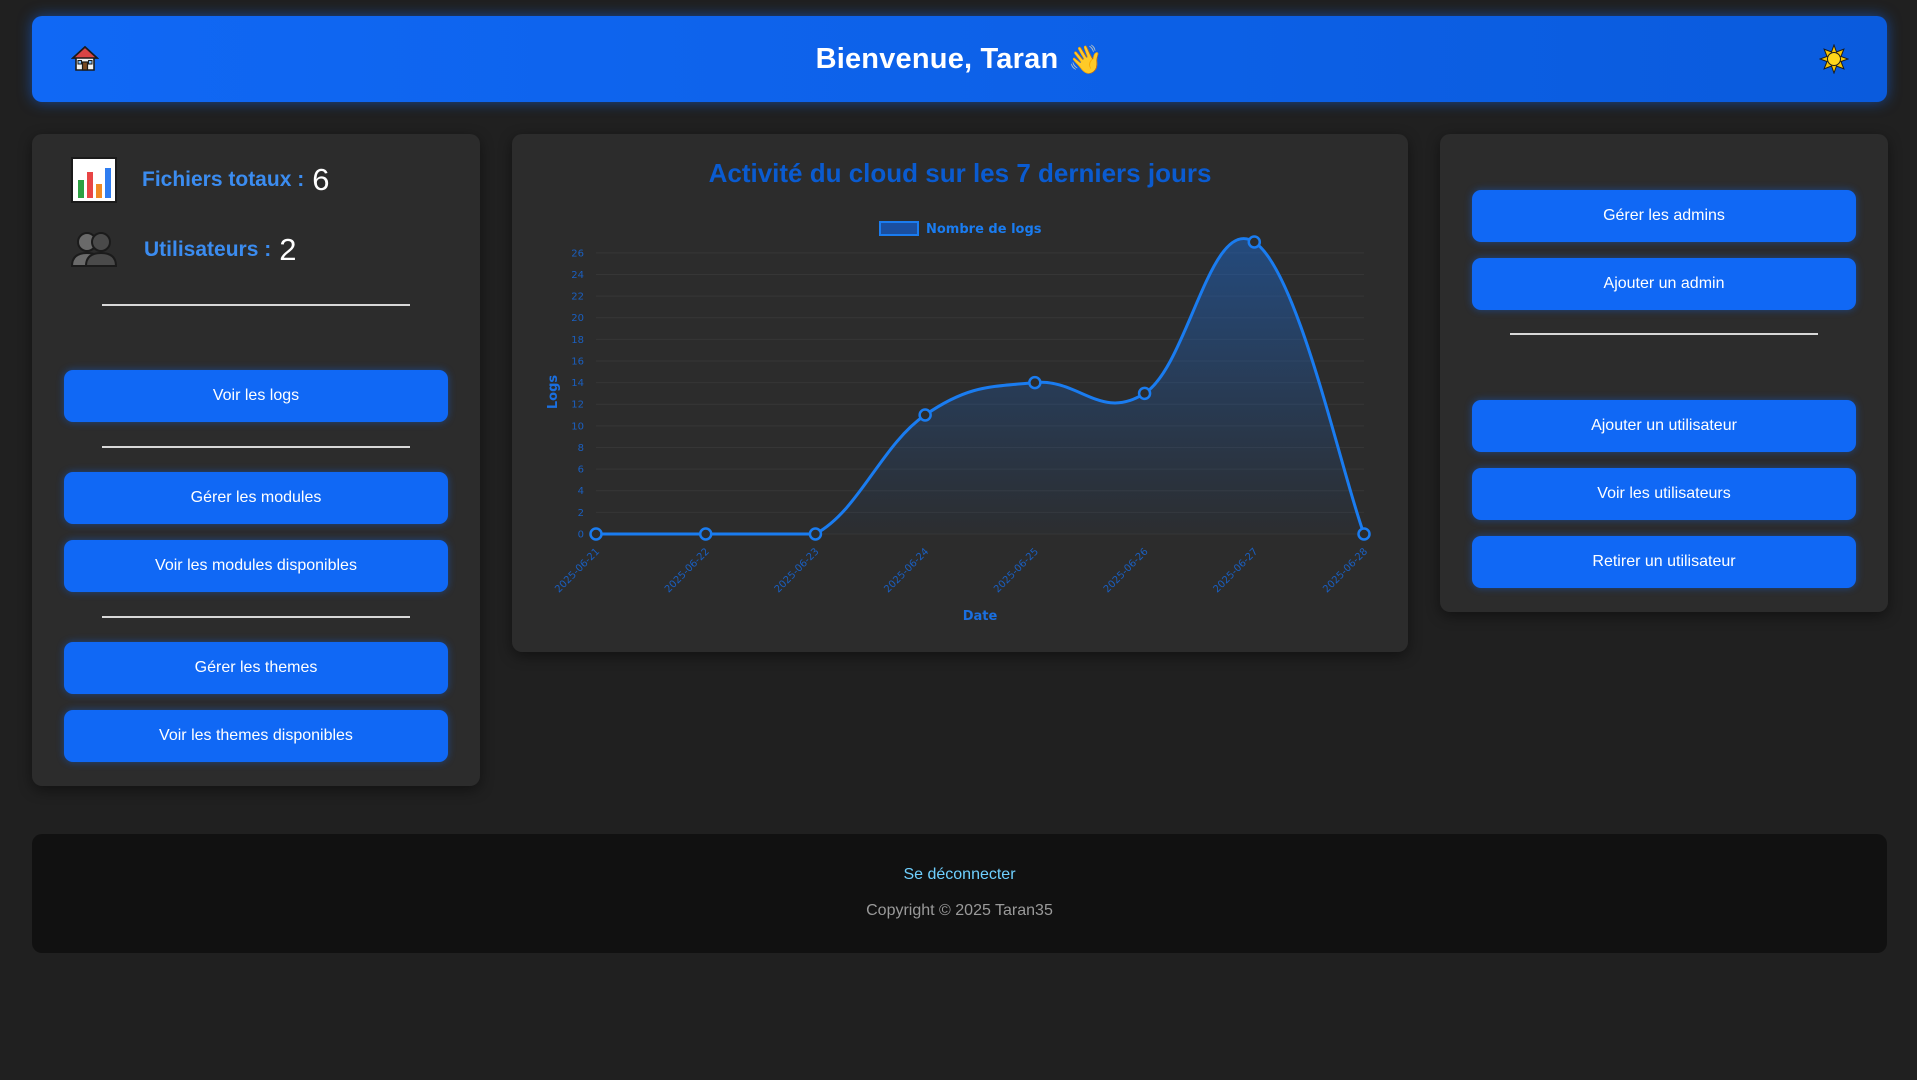 The image size is (1917, 1080). Describe the element at coordinates (581, 448) in the screenshot. I see `y-tick-label: 8` at that location.